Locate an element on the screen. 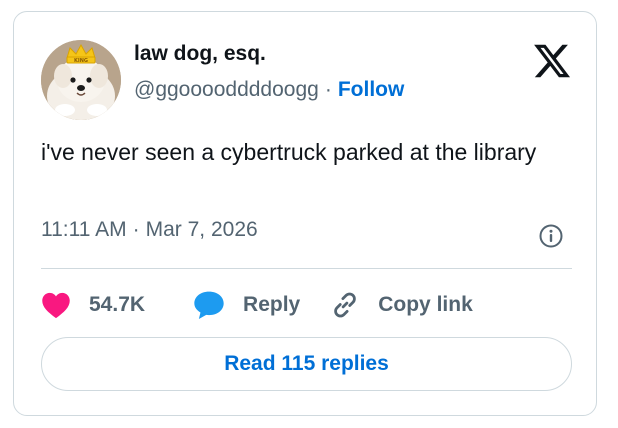  like-button: 54.7K is located at coordinates (93, 305).